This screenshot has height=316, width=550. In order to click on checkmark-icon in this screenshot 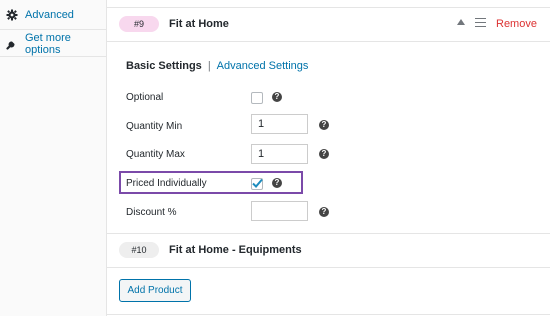, I will do `click(257, 183)`.